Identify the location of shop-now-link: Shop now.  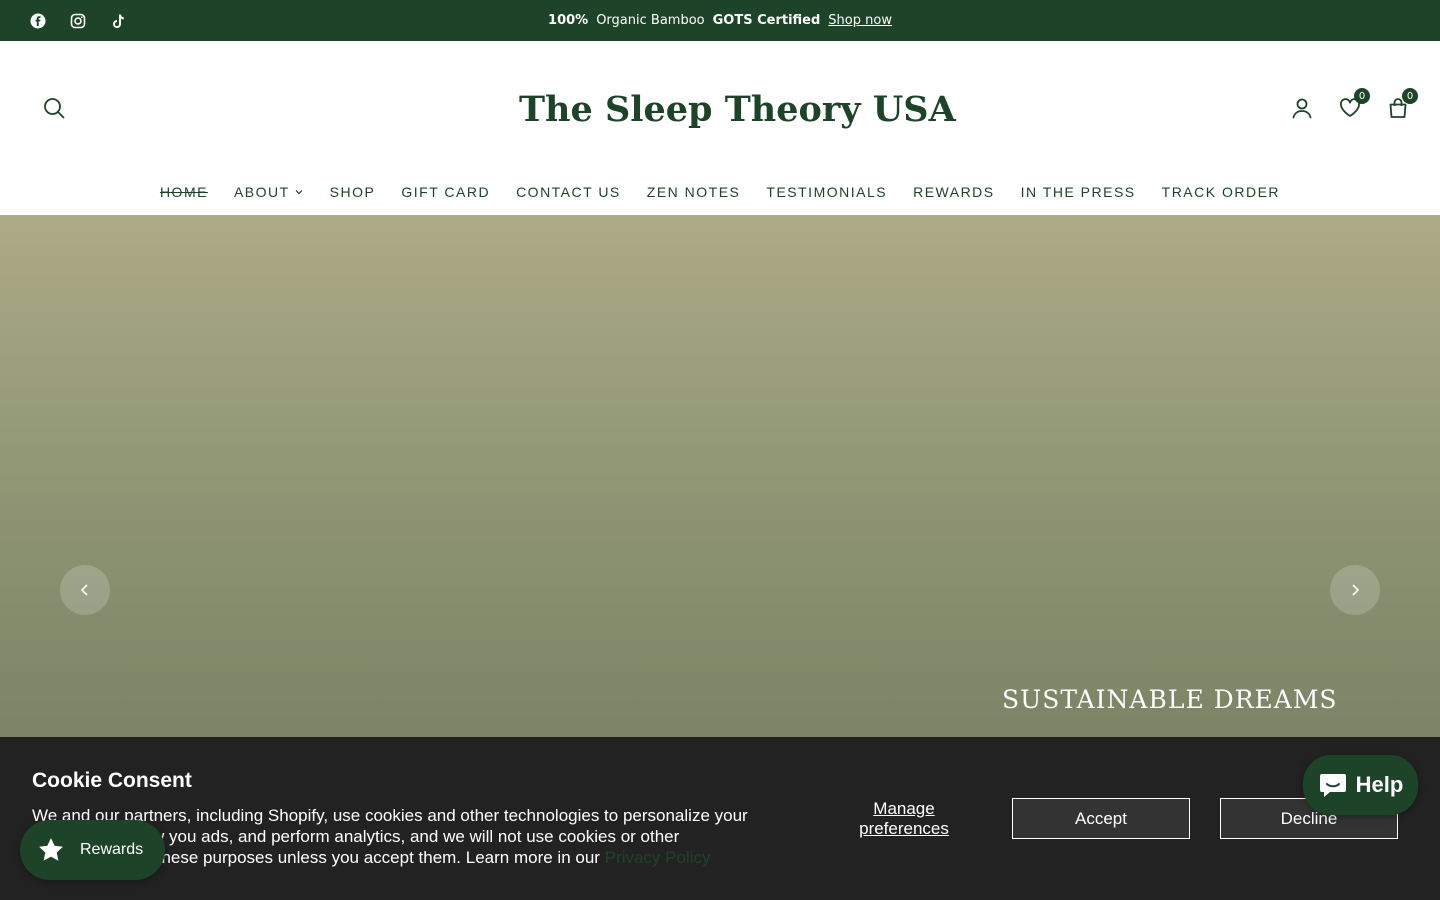
(860, 20).